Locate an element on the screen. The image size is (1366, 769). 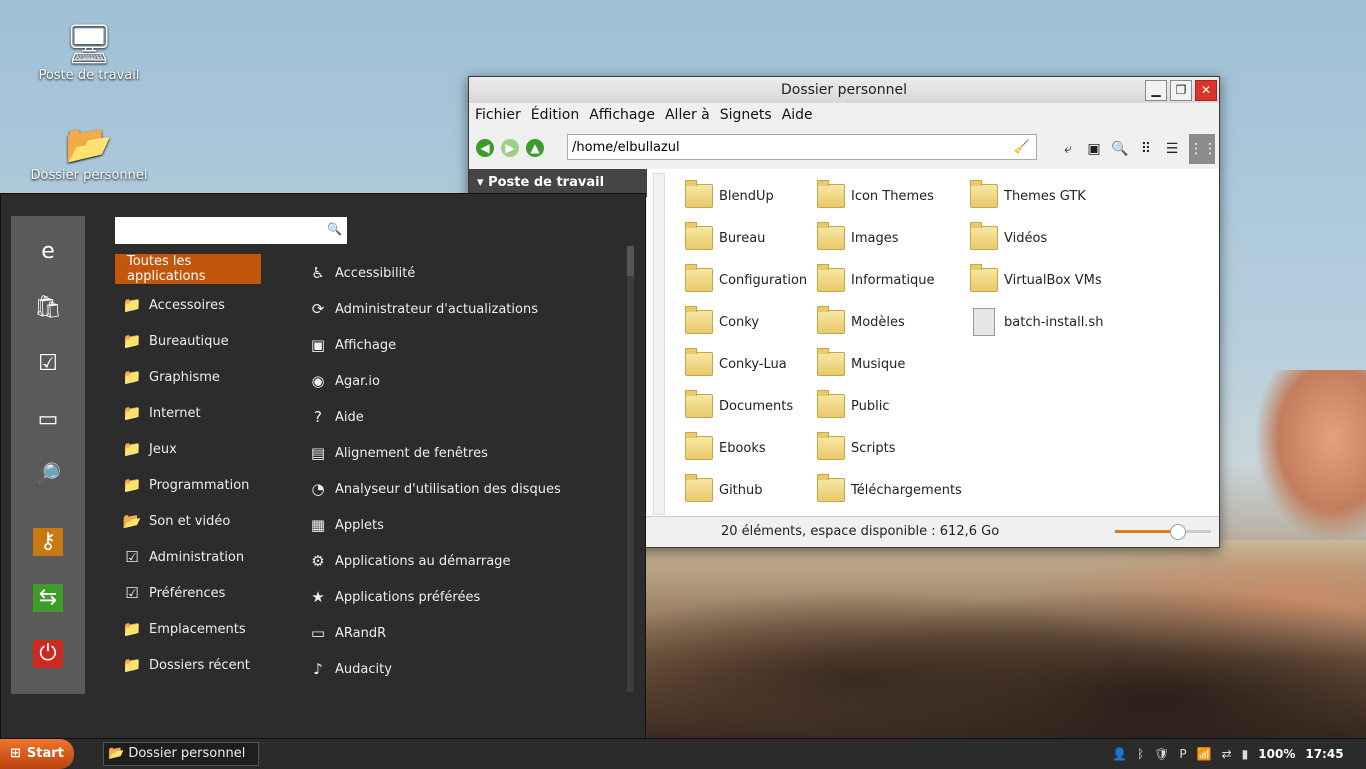
desktop-icon-home: 📂 Dossier personnel is located at coordinates (89, 151).